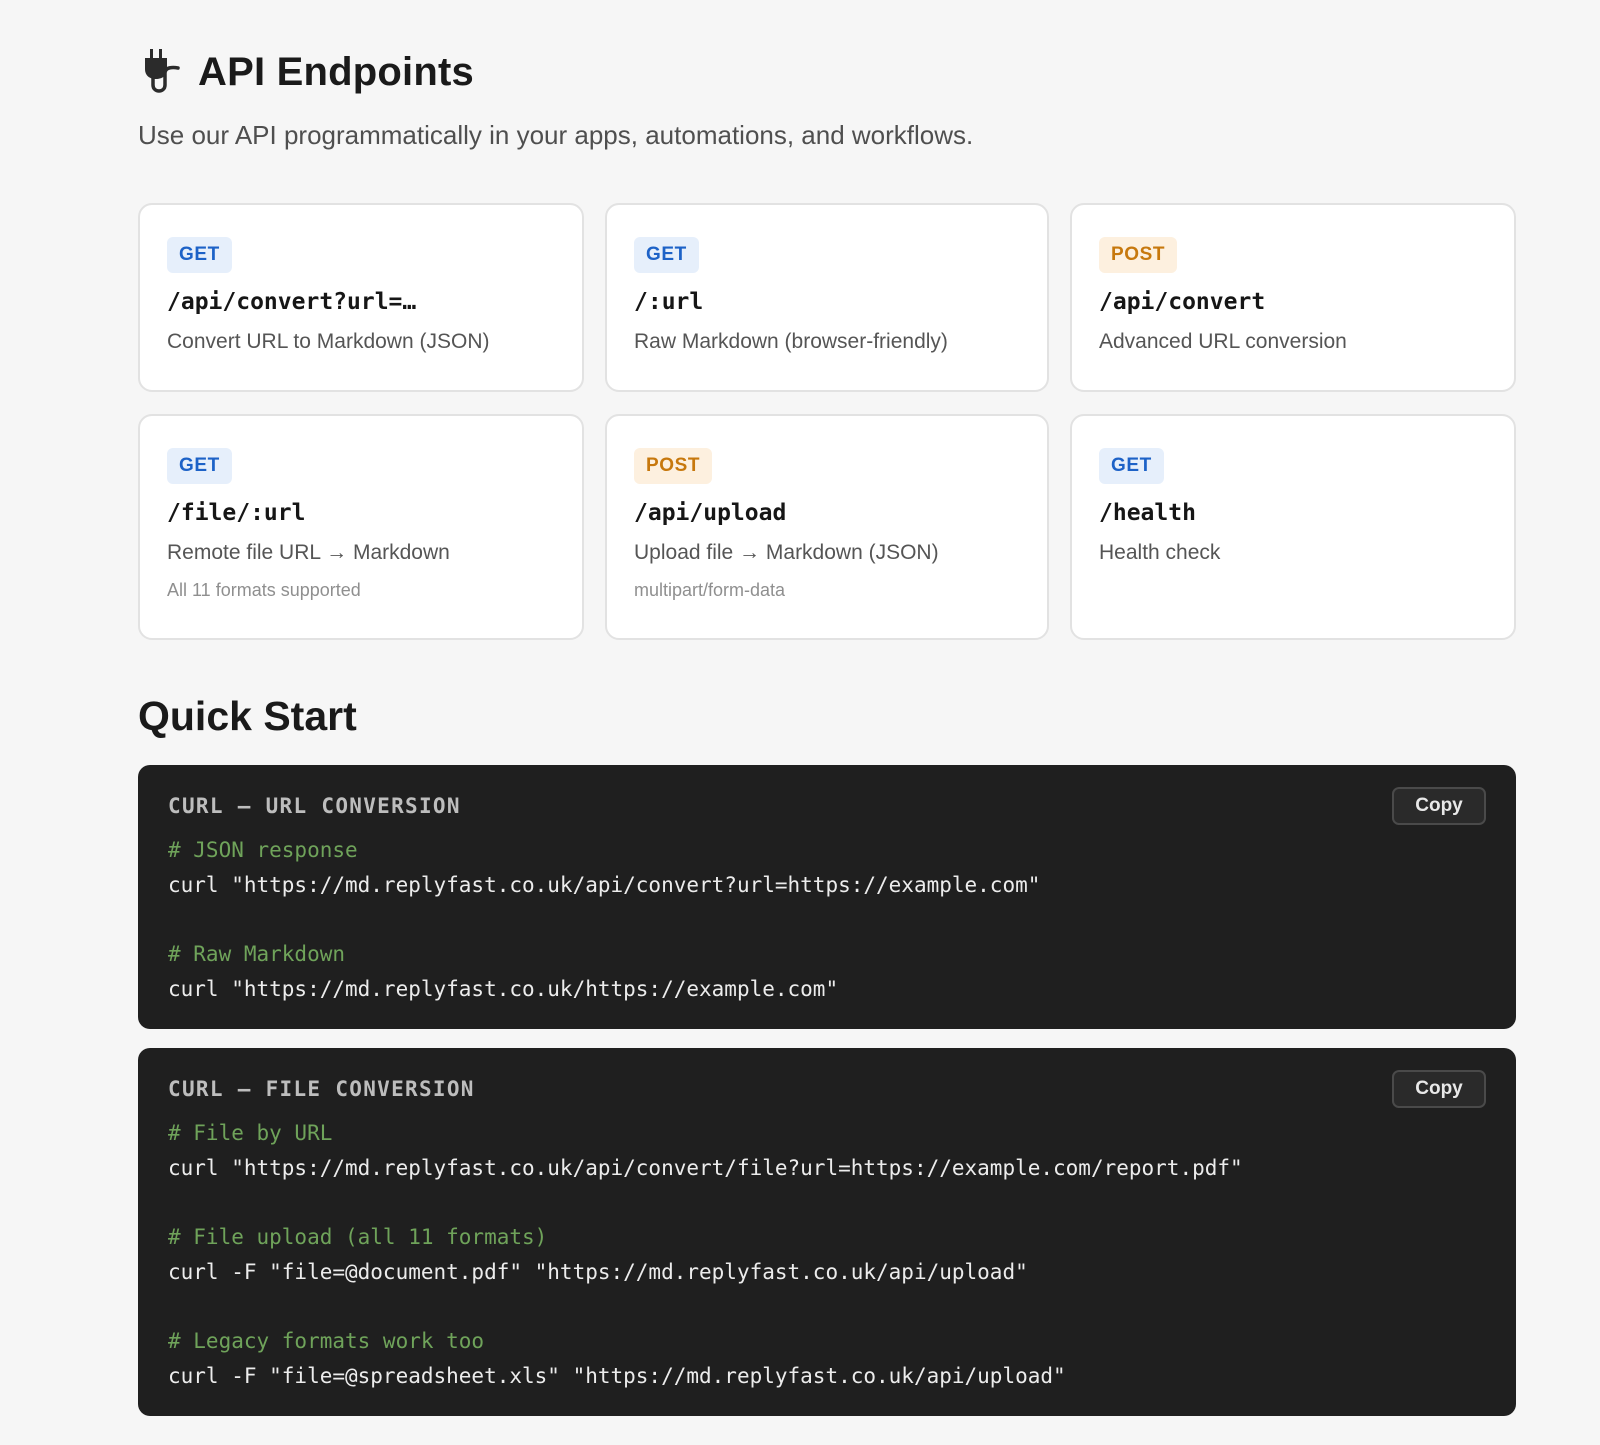 The image size is (1600, 1445). I want to click on code-comment: # Raw Markdown, so click(257, 954).